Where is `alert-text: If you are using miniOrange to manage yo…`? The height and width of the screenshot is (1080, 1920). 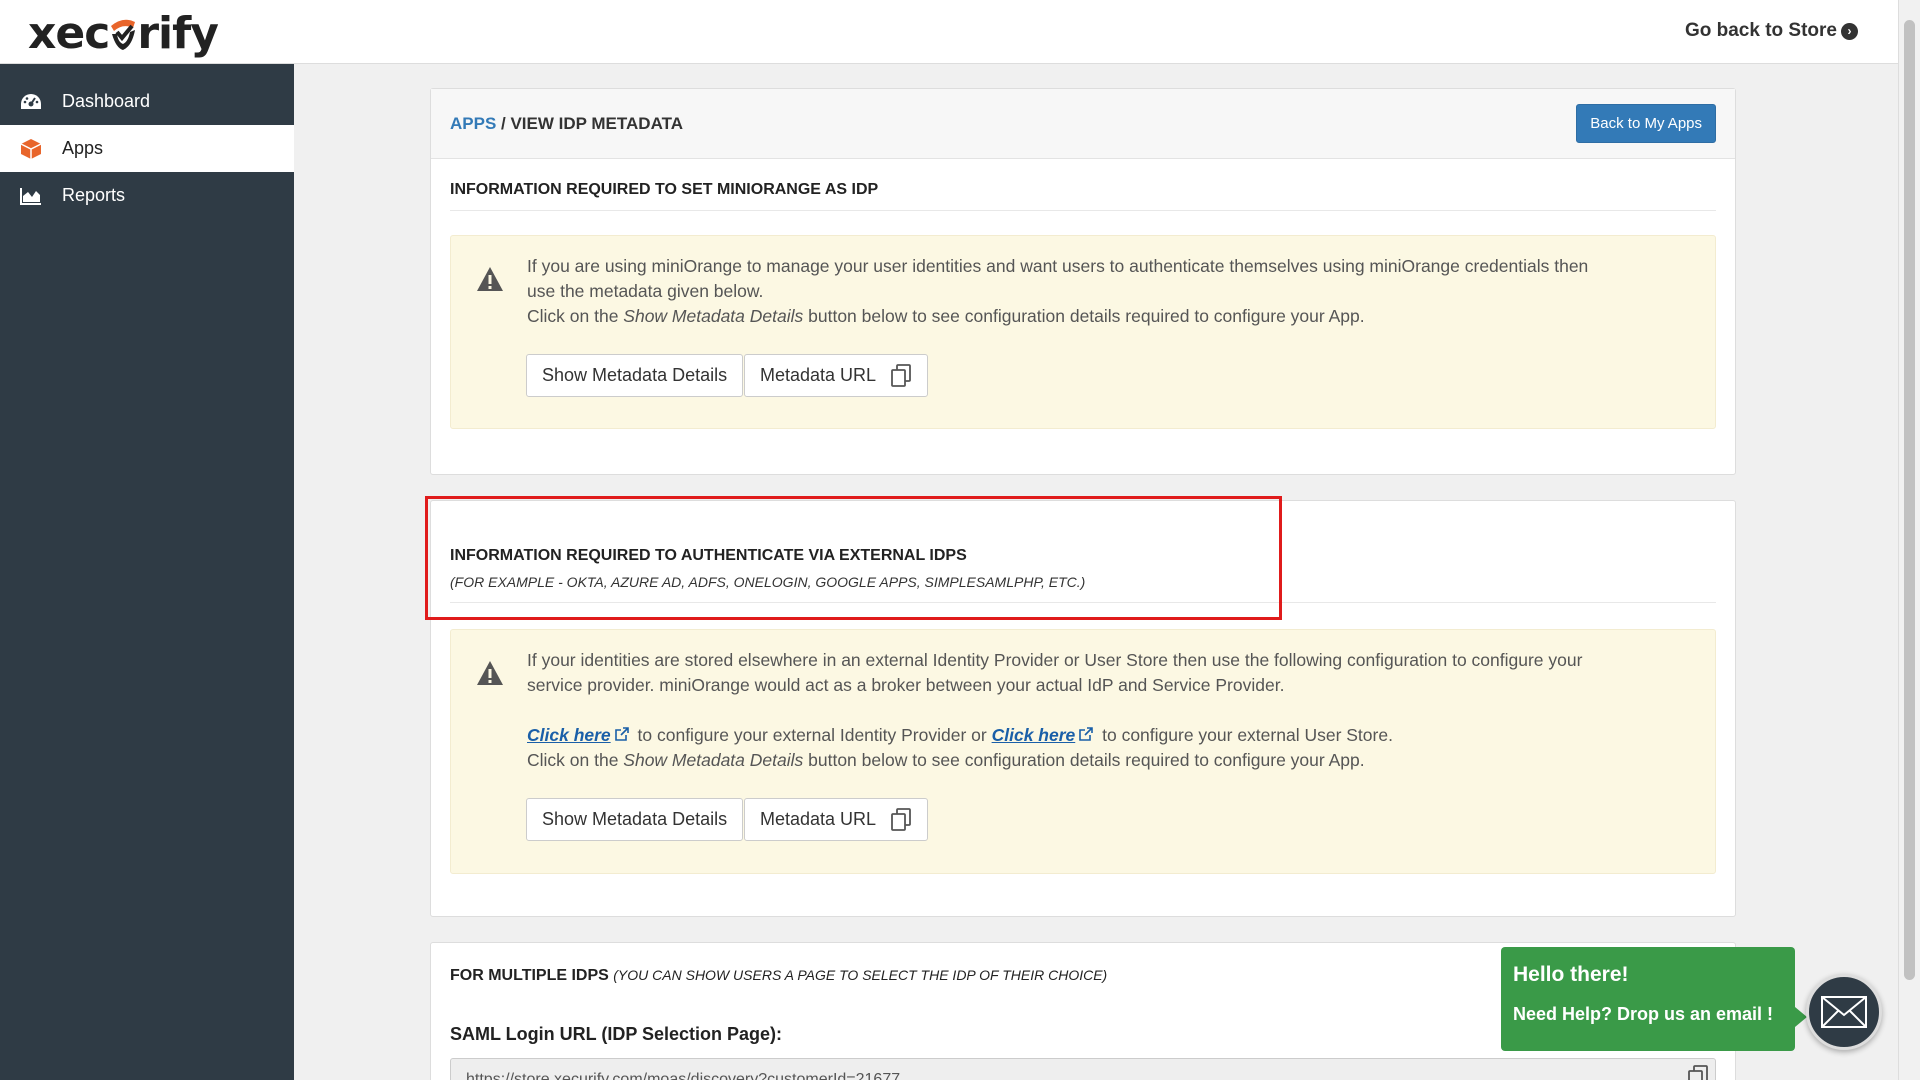 alert-text: If you are using miniOrange to manage yo… is located at coordinates (1071, 291).